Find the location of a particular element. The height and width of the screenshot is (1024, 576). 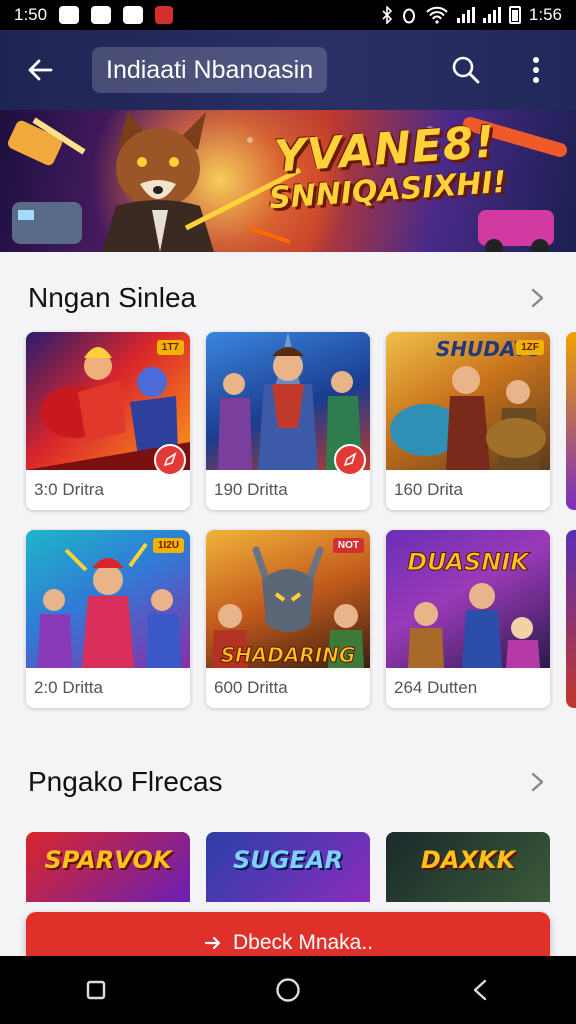

game-card-label: 3:0 Dritra is located at coordinates (69, 489).